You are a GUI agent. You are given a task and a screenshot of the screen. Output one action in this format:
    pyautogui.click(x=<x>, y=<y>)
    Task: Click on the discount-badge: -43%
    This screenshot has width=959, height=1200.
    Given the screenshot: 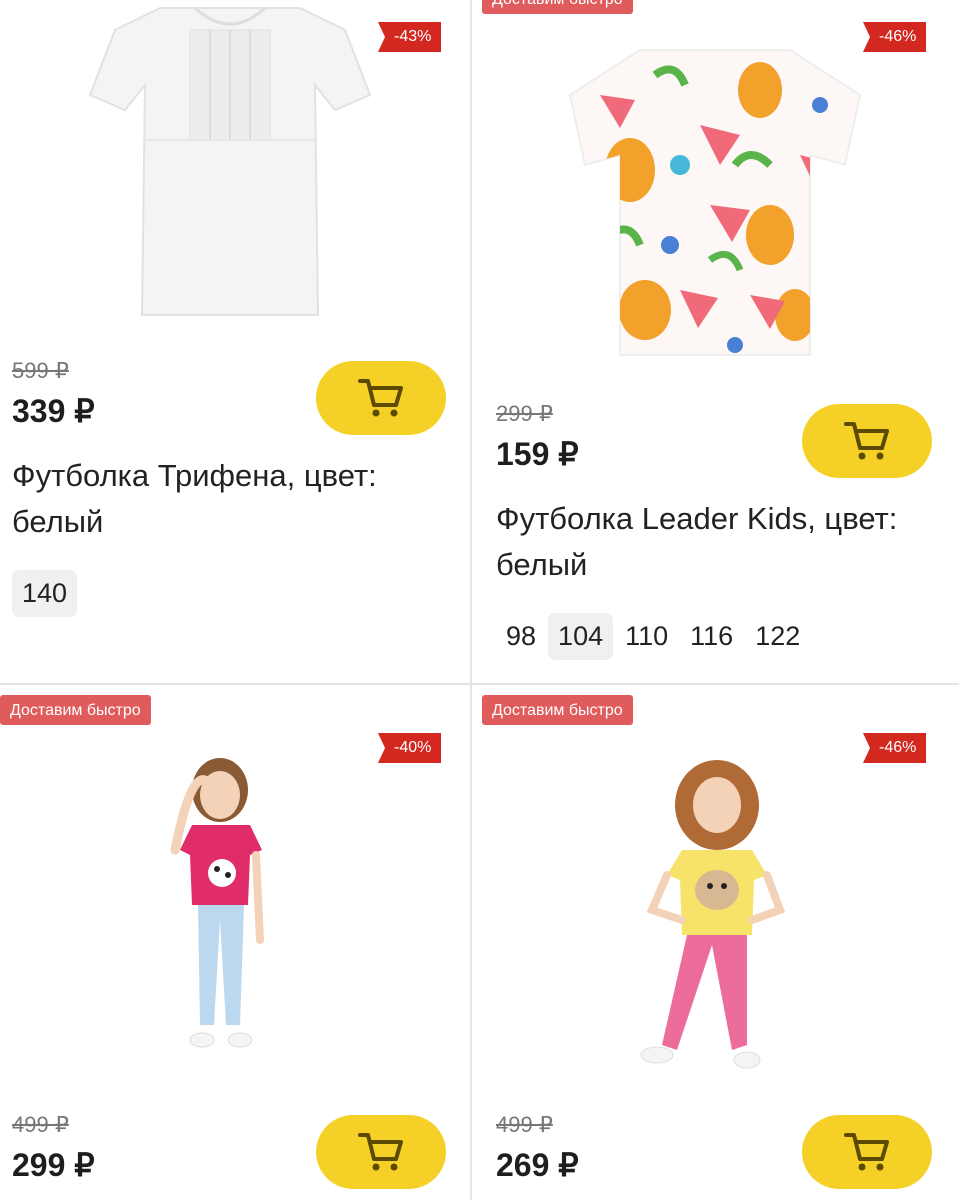 What is the action you would take?
    pyautogui.click(x=410, y=37)
    